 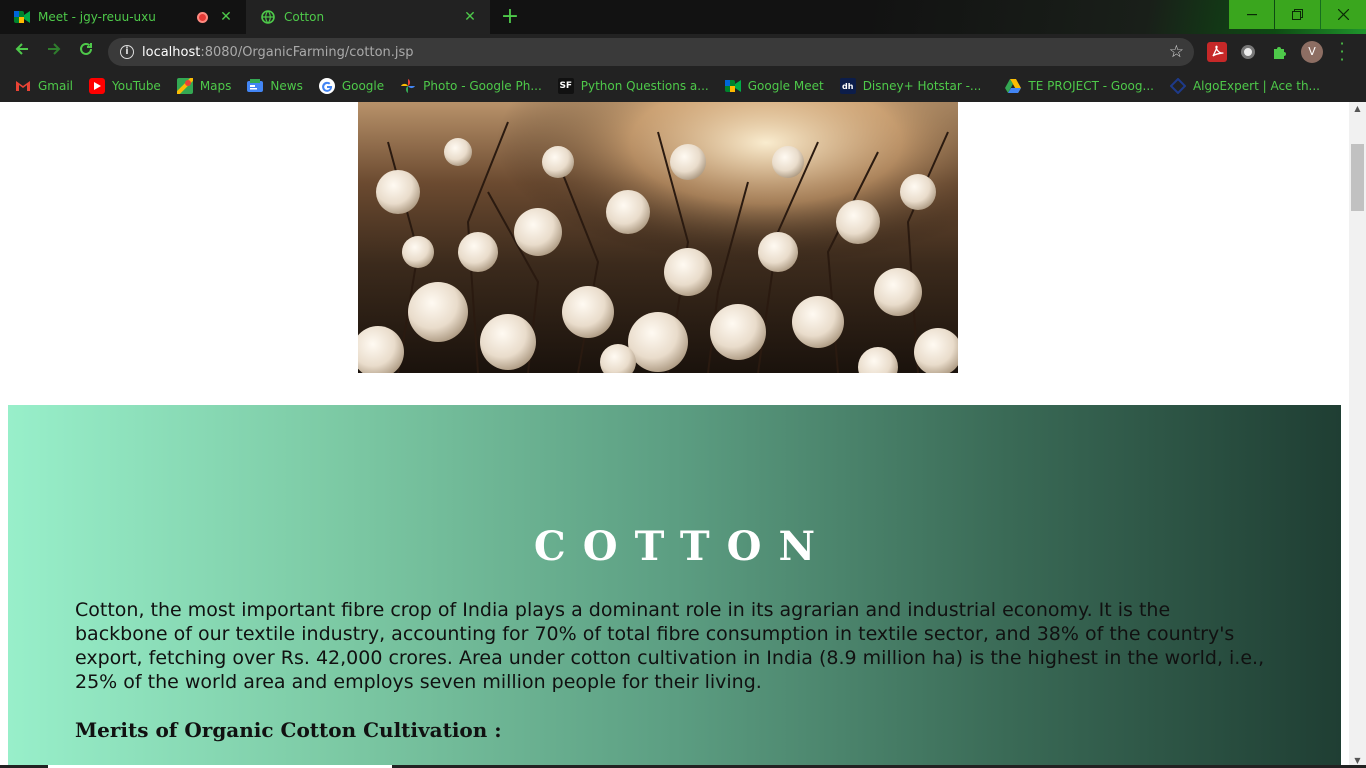 I want to click on news-icon, so click(x=255, y=86).